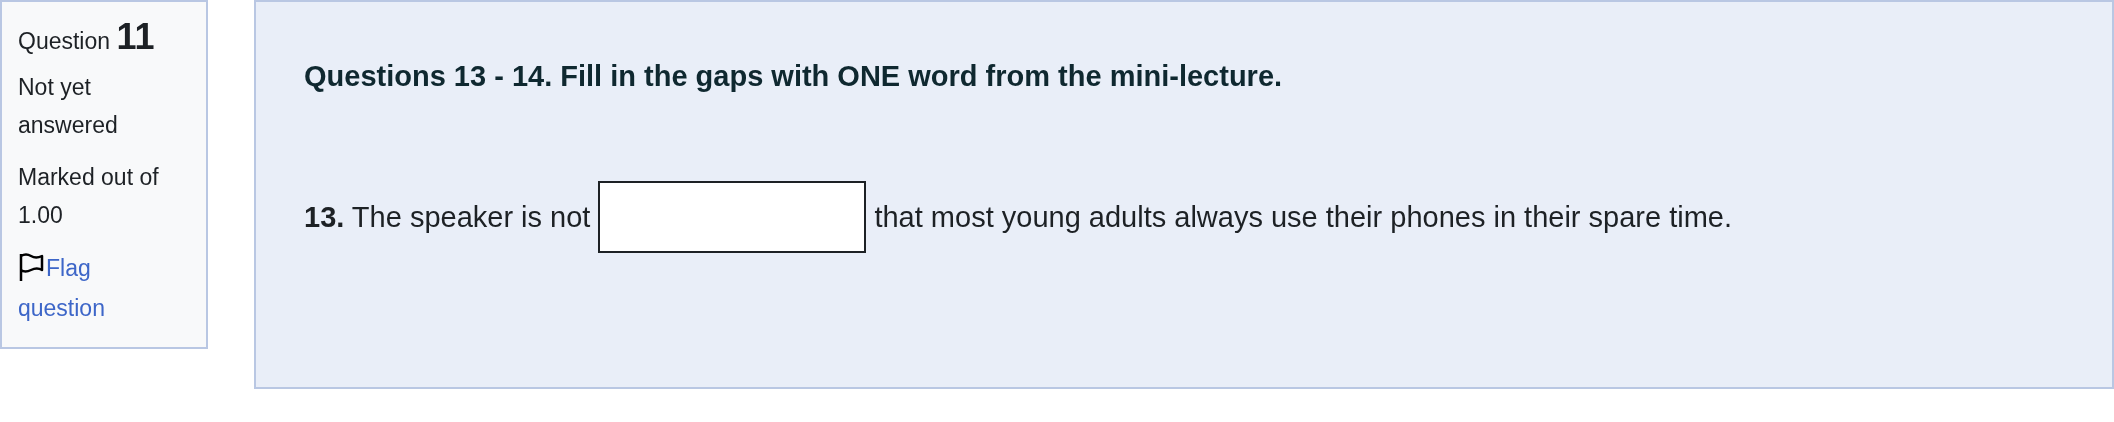  I want to click on flag-question-link: Flag question, so click(83, 288).